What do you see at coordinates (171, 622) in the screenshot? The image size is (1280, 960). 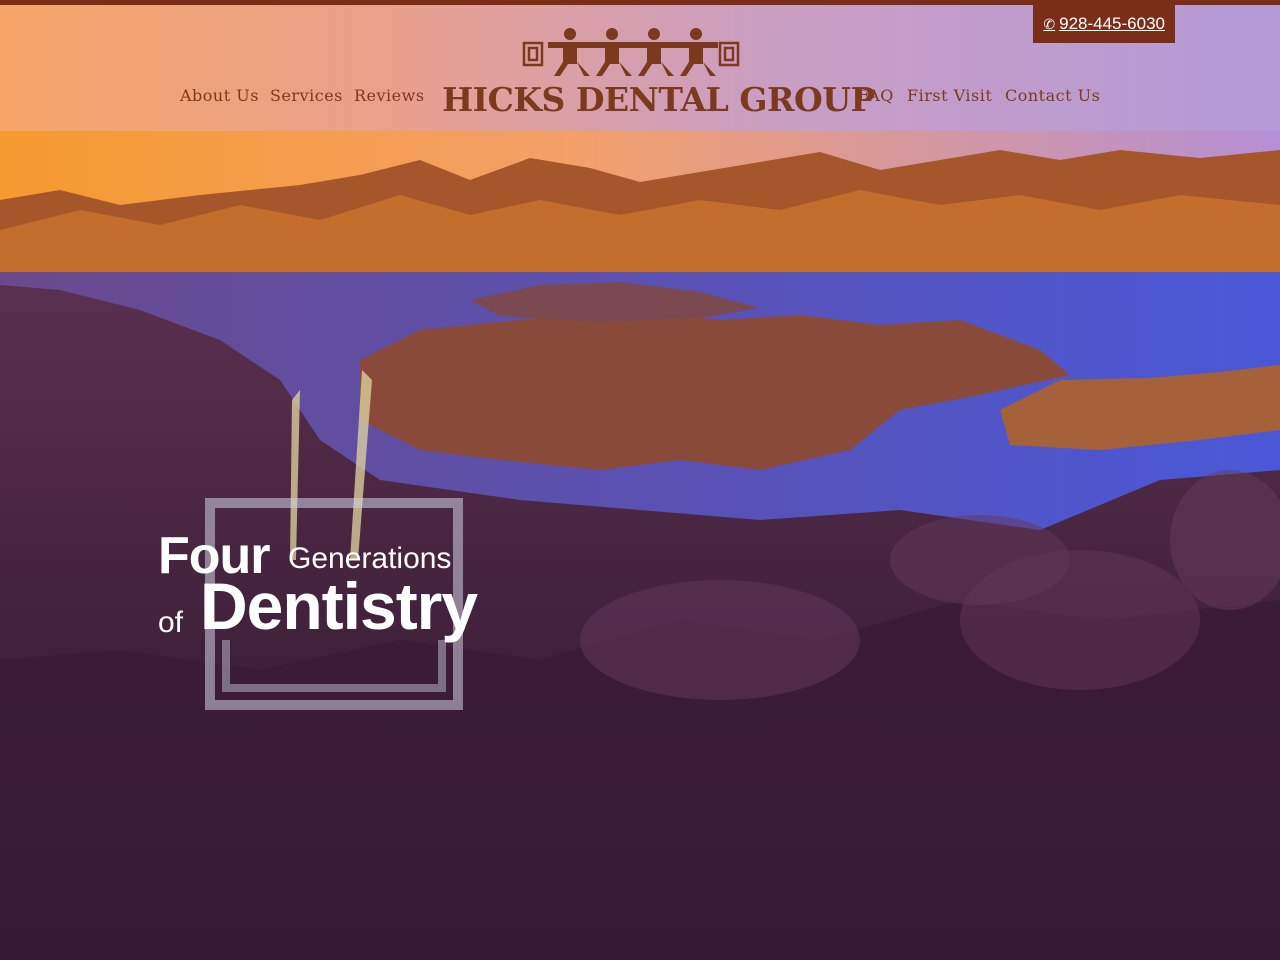 I see `tagline-of: of` at bounding box center [171, 622].